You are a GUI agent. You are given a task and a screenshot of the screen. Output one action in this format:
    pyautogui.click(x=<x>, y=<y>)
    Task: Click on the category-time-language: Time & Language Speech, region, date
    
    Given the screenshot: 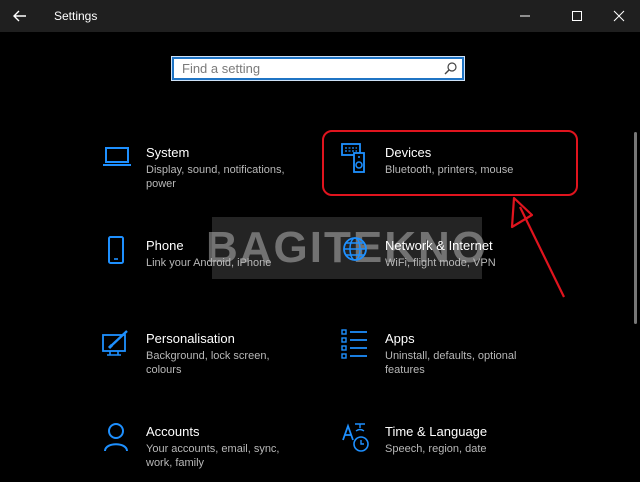 What is the action you would take?
    pyautogui.click(x=451, y=452)
    